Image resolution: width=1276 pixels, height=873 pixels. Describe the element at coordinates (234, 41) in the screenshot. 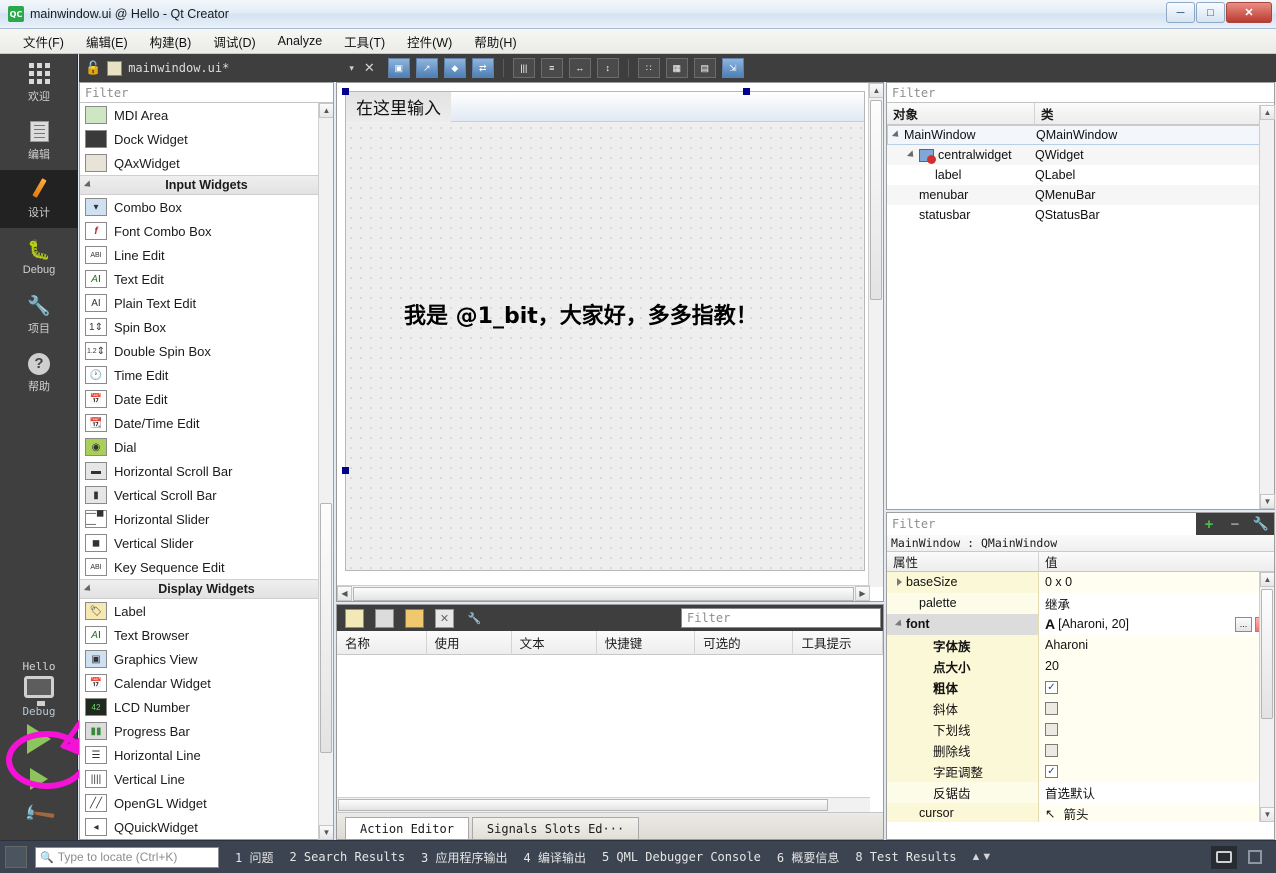

I see `menu-item-3: 调试(D)` at that location.